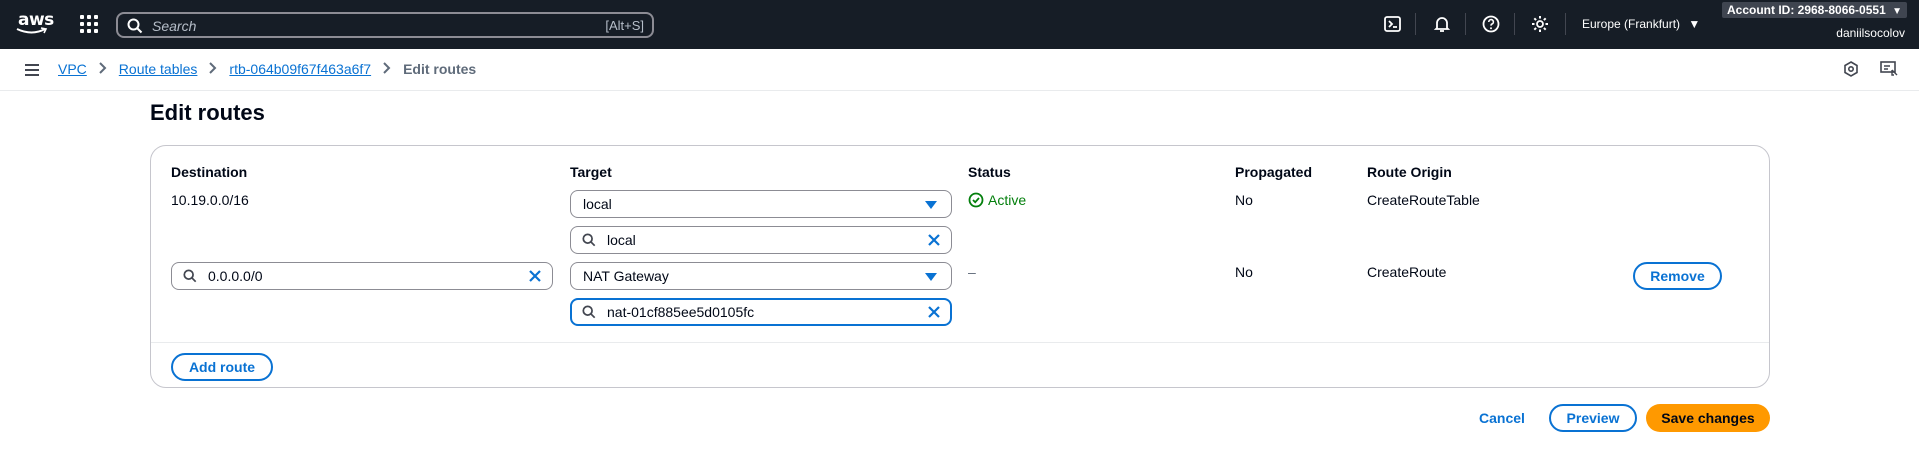 Image resolution: width=1919 pixels, height=457 pixels. I want to click on route-origin: CreateRoute, so click(1407, 272).